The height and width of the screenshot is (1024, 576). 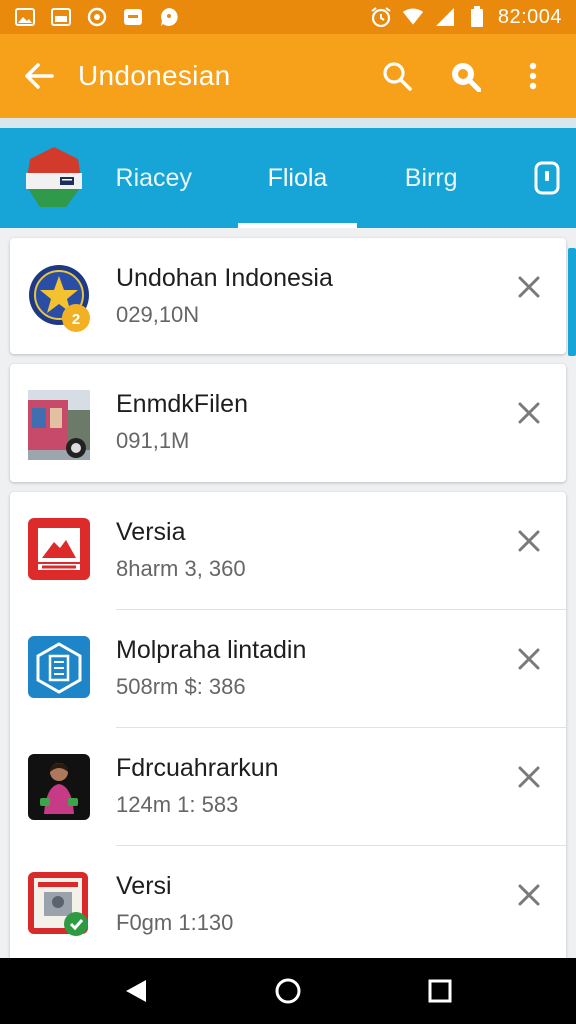 I want to click on battery-icon, so click(x=477, y=16).